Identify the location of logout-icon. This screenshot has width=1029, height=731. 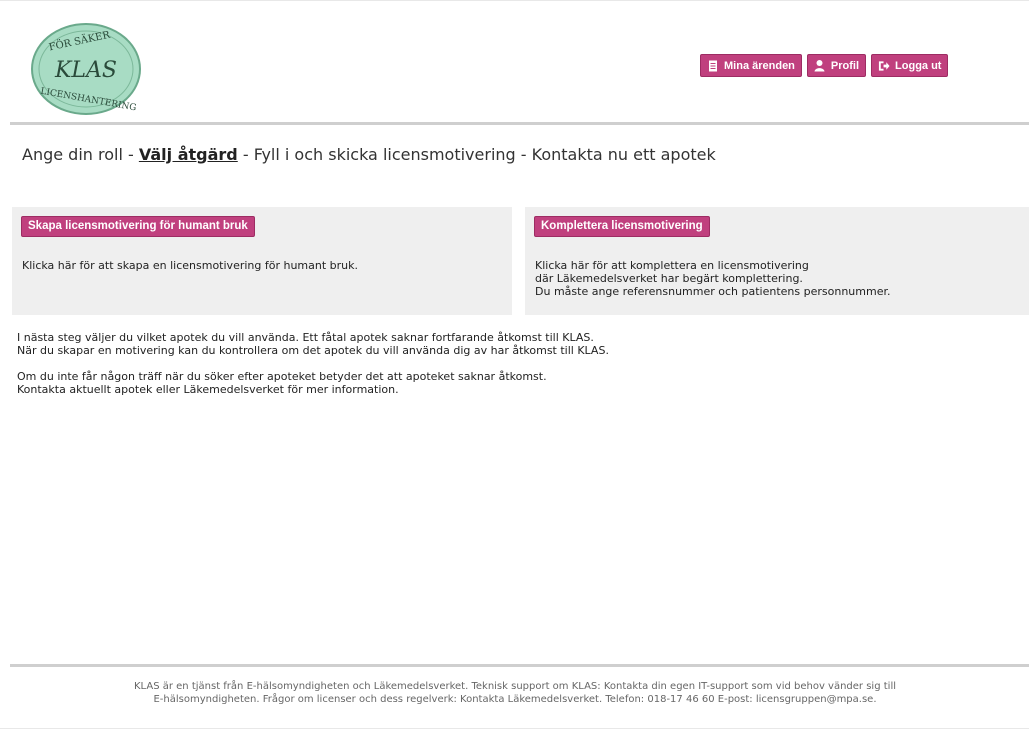
(884, 66).